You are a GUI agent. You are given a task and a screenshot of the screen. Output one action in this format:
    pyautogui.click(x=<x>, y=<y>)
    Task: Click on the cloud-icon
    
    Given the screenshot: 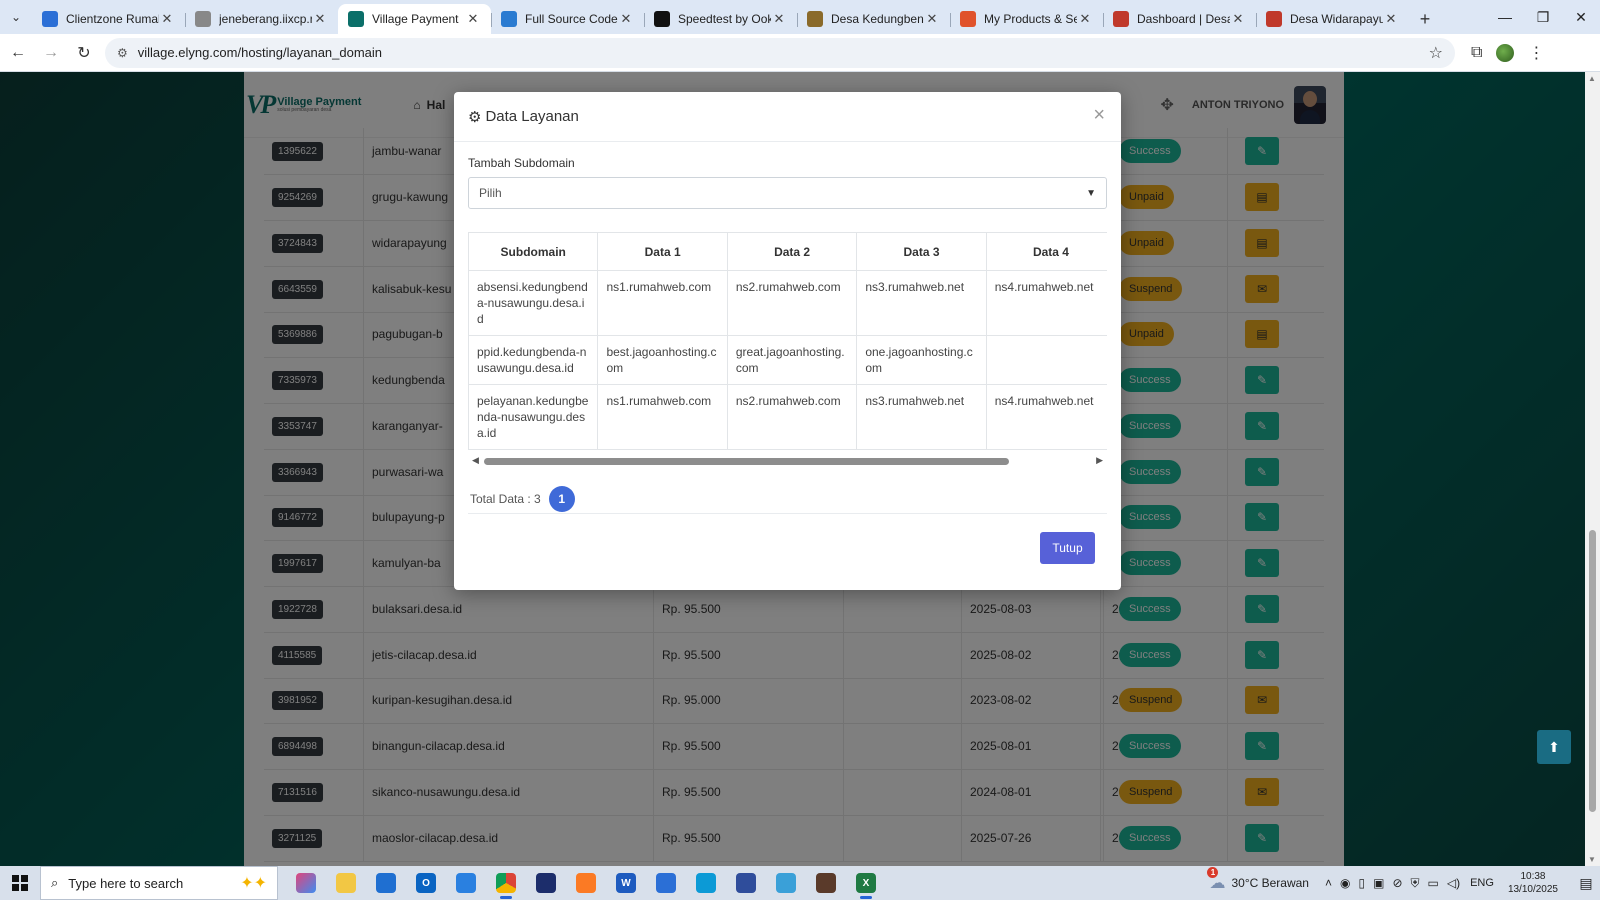 What is the action you would take?
    pyautogui.click(x=50, y=19)
    